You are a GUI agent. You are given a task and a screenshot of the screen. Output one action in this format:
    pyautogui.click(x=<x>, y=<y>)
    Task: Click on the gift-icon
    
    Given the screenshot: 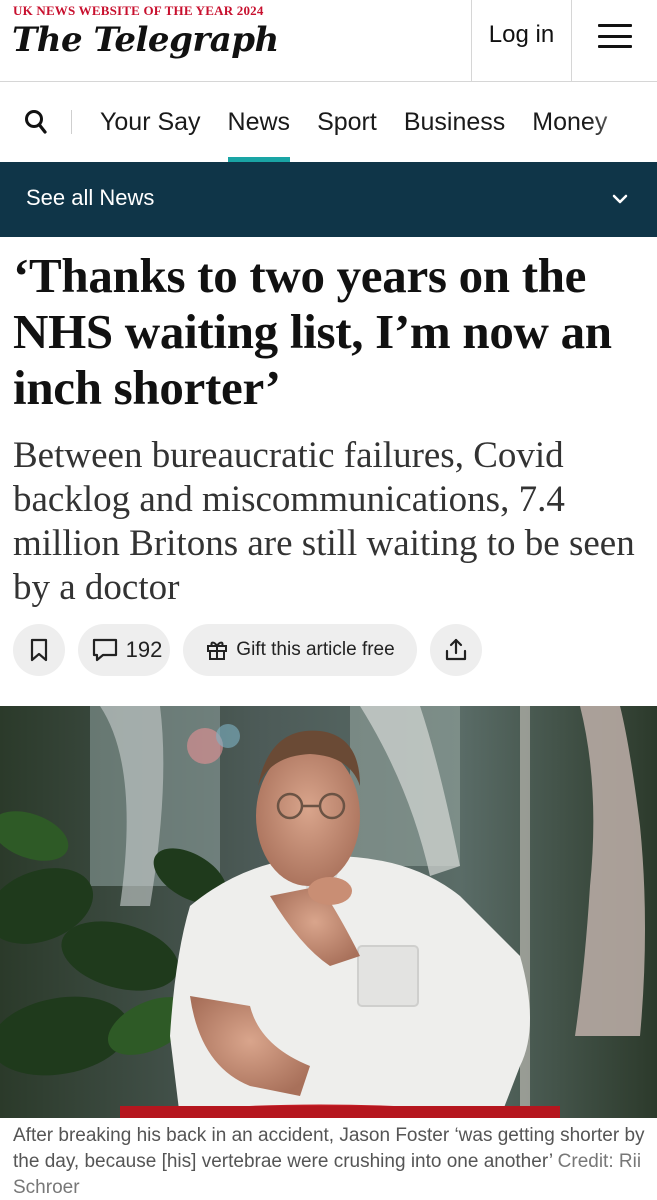 What is the action you would take?
    pyautogui.click(x=217, y=650)
    